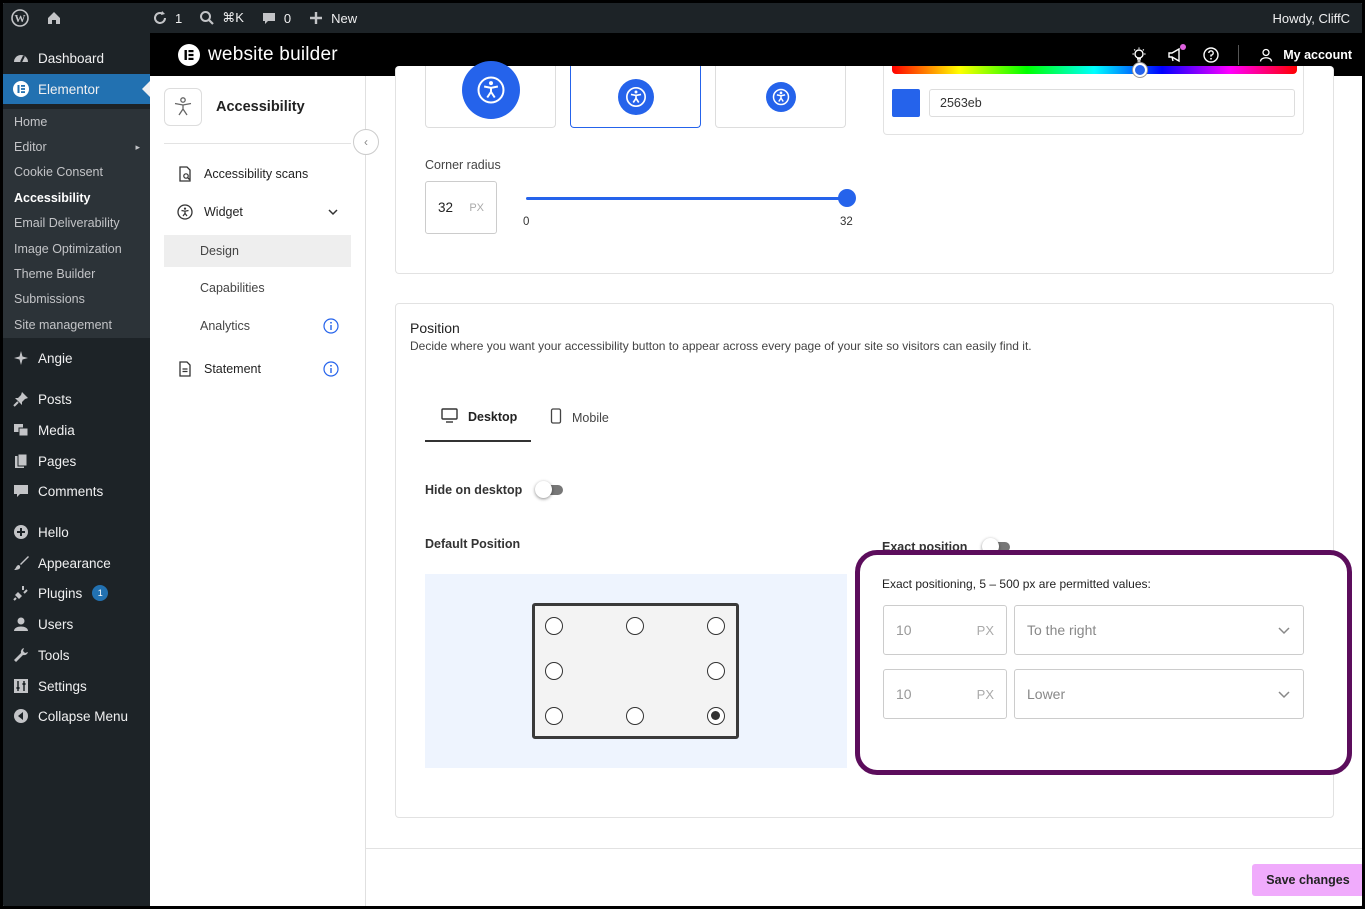 The width and height of the screenshot is (1365, 909). What do you see at coordinates (76, 461) in the screenshot?
I see `menu-pages: Pages` at bounding box center [76, 461].